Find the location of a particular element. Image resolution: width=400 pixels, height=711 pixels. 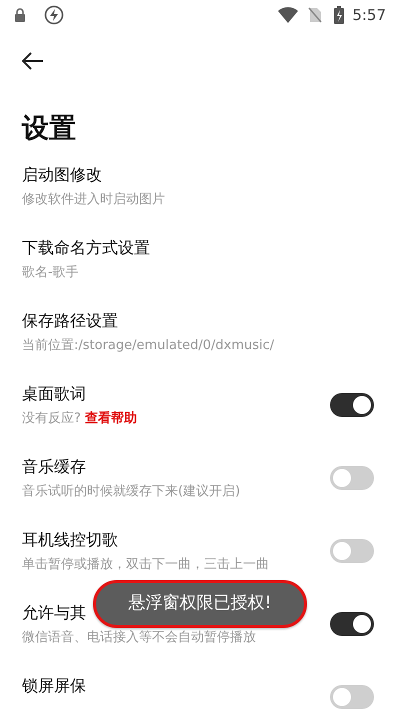

lock-icon is located at coordinates (20, 15).